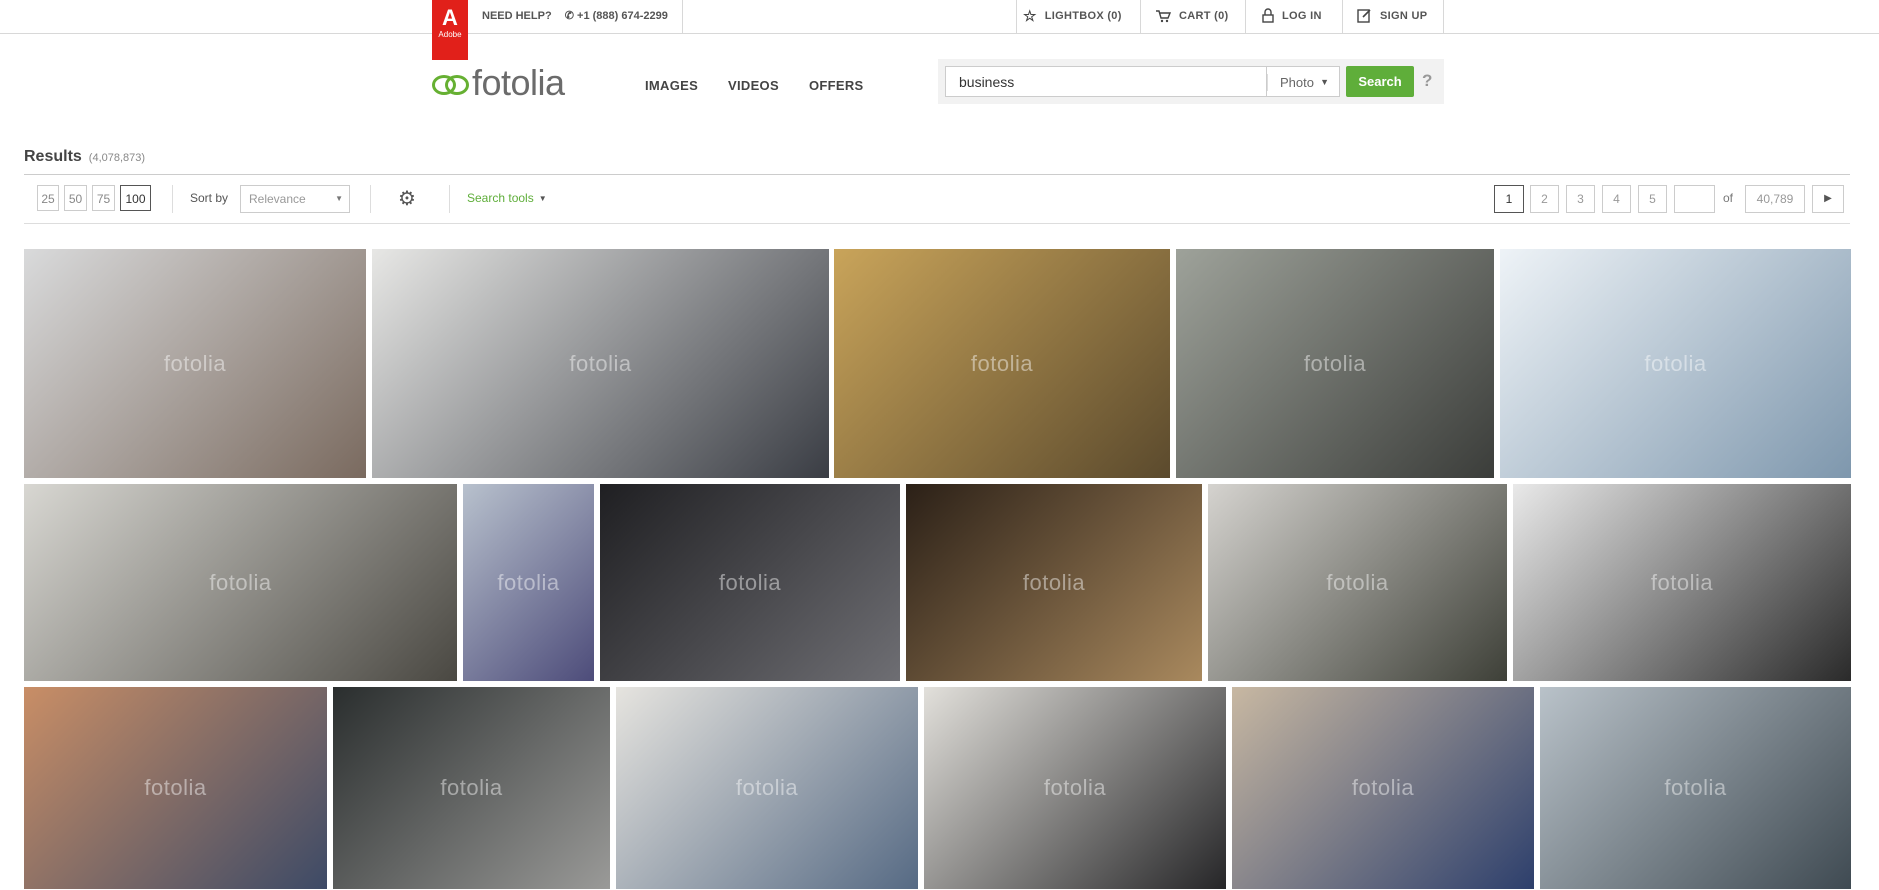 Image resolution: width=1879 pixels, height=890 pixels. What do you see at coordinates (84, 157) in the screenshot?
I see `results-heading: Results (4,078,873)` at bounding box center [84, 157].